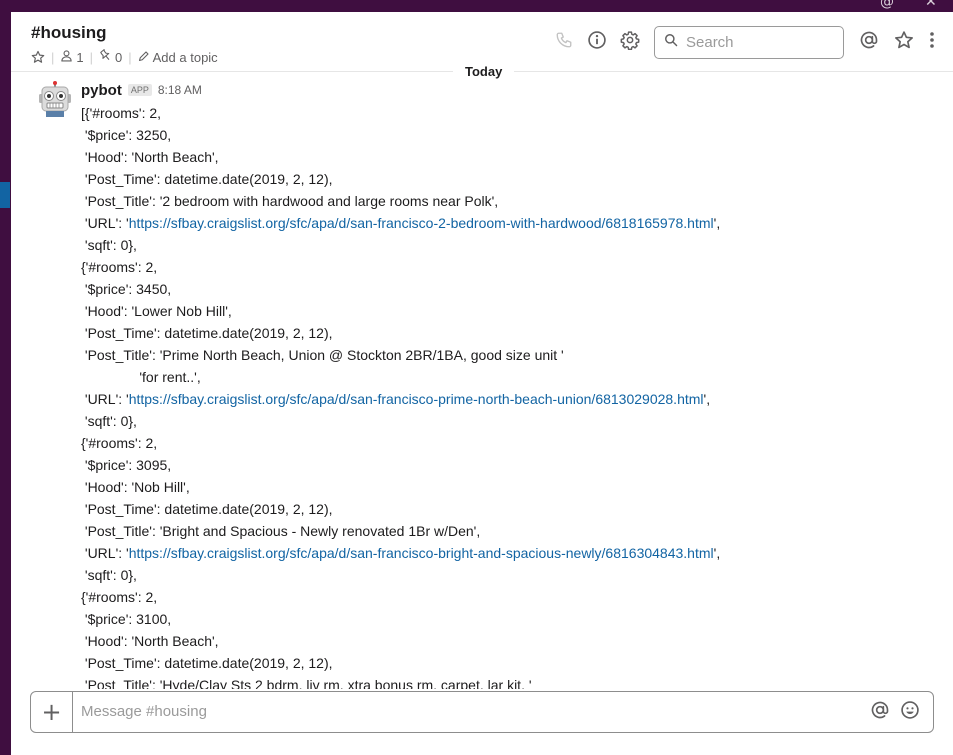  I want to click on starred-items-button, so click(904, 42).